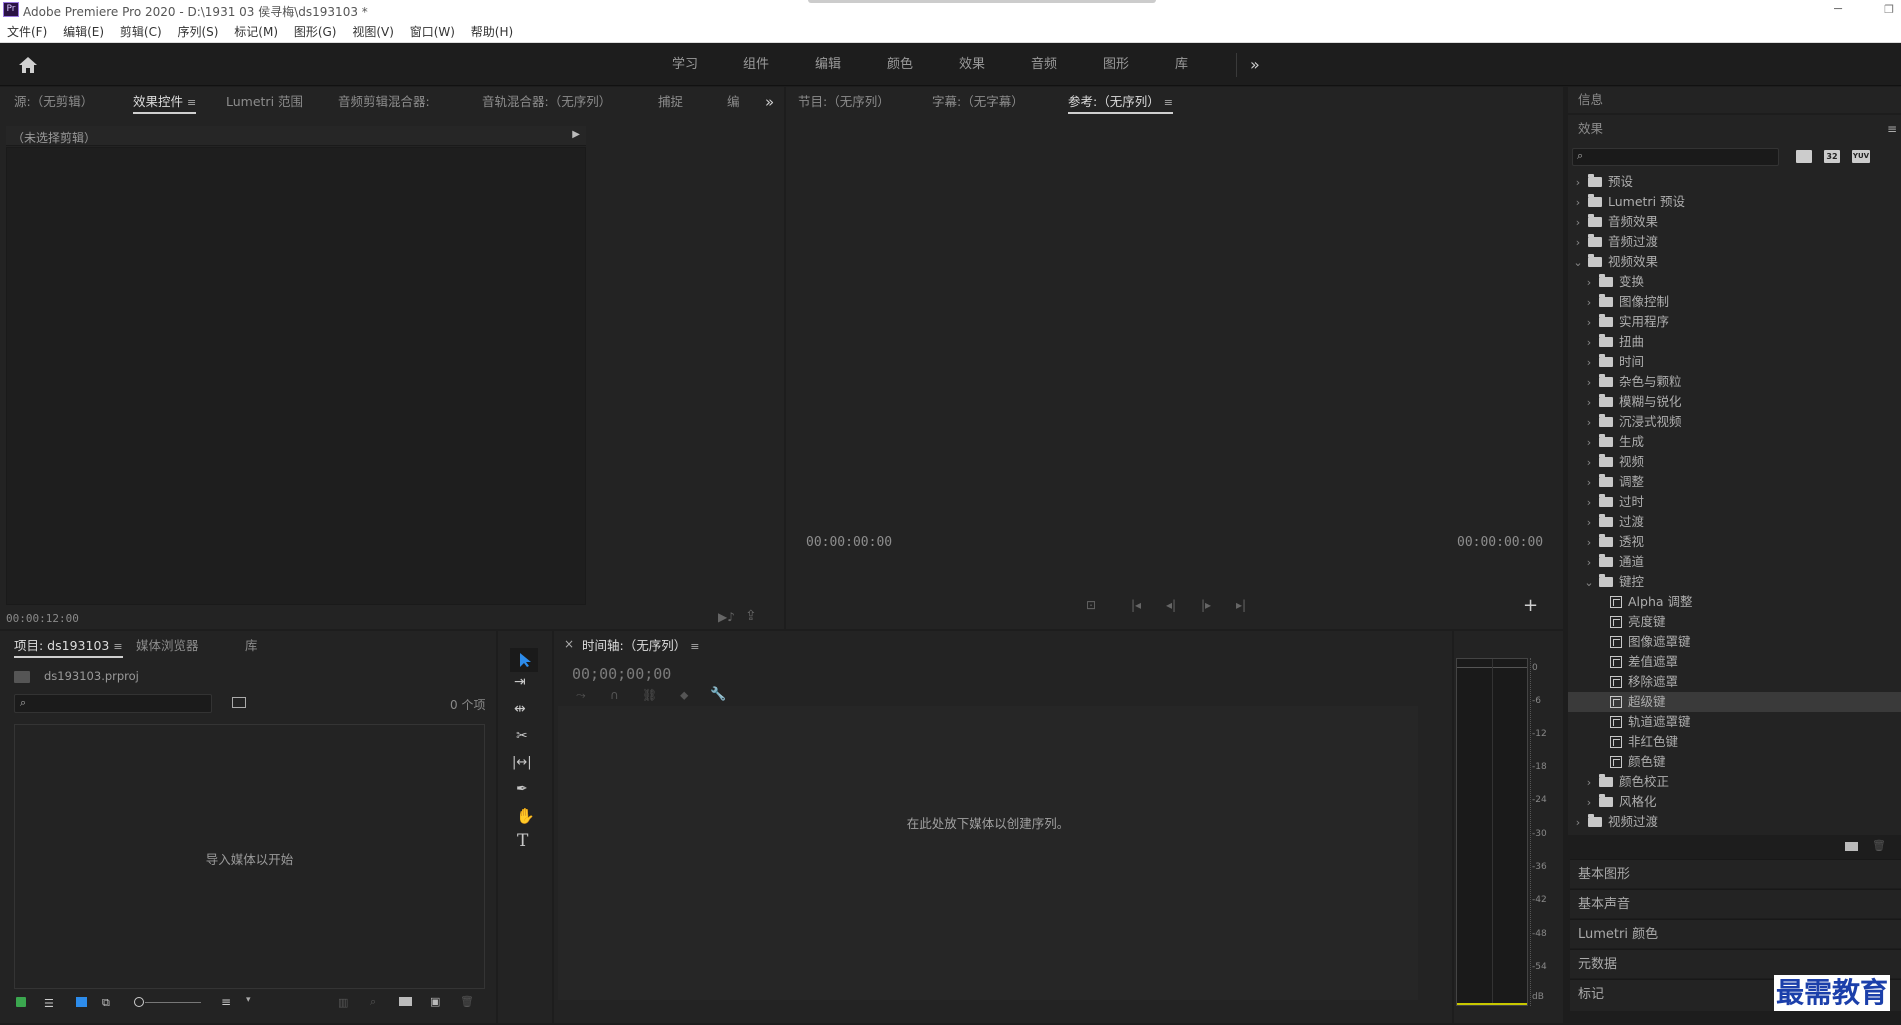  What do you see at coordinates (1734, 482) in the screenshot?
I see `effects-tree-item: › 调整` at bounding box center [1734, 482].